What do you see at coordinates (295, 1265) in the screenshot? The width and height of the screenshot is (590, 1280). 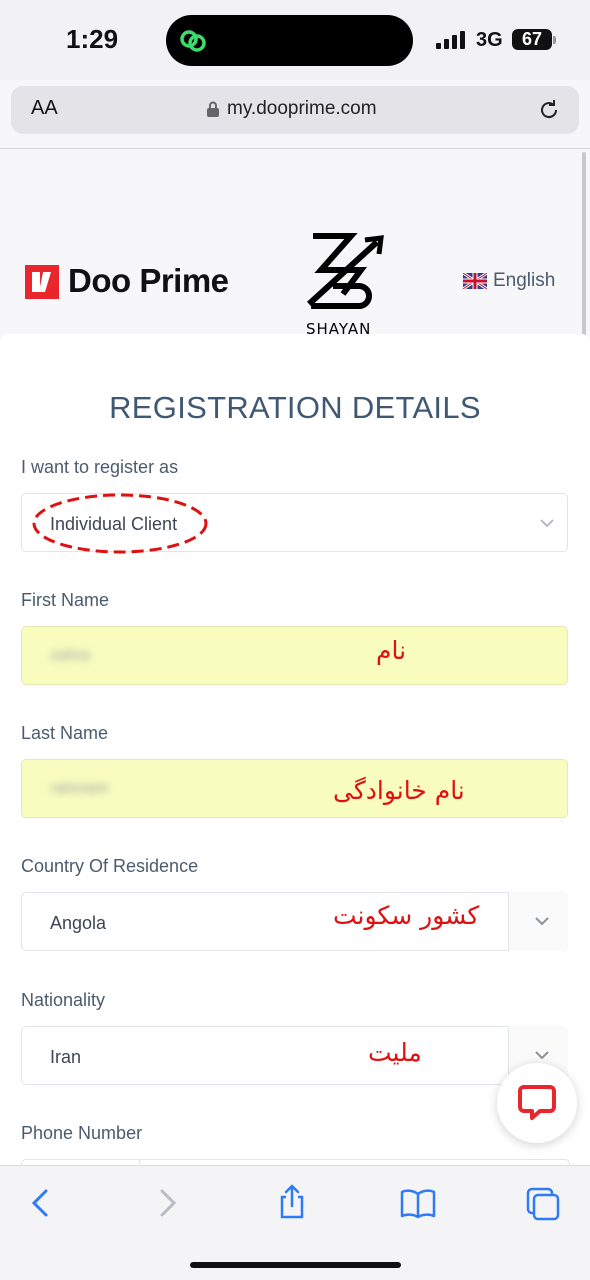 I see `home-indicator` at bounding box center [295, 1265].